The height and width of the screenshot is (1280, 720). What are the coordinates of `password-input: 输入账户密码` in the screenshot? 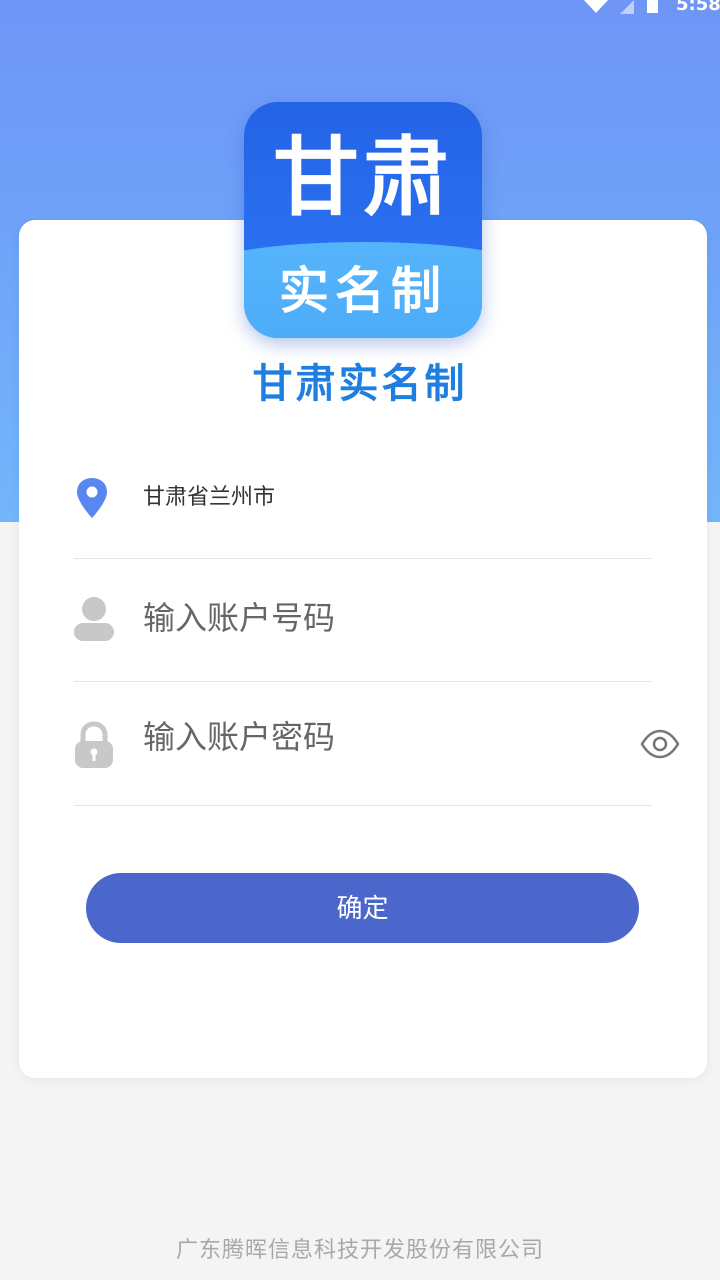 It's located at (363, 744).